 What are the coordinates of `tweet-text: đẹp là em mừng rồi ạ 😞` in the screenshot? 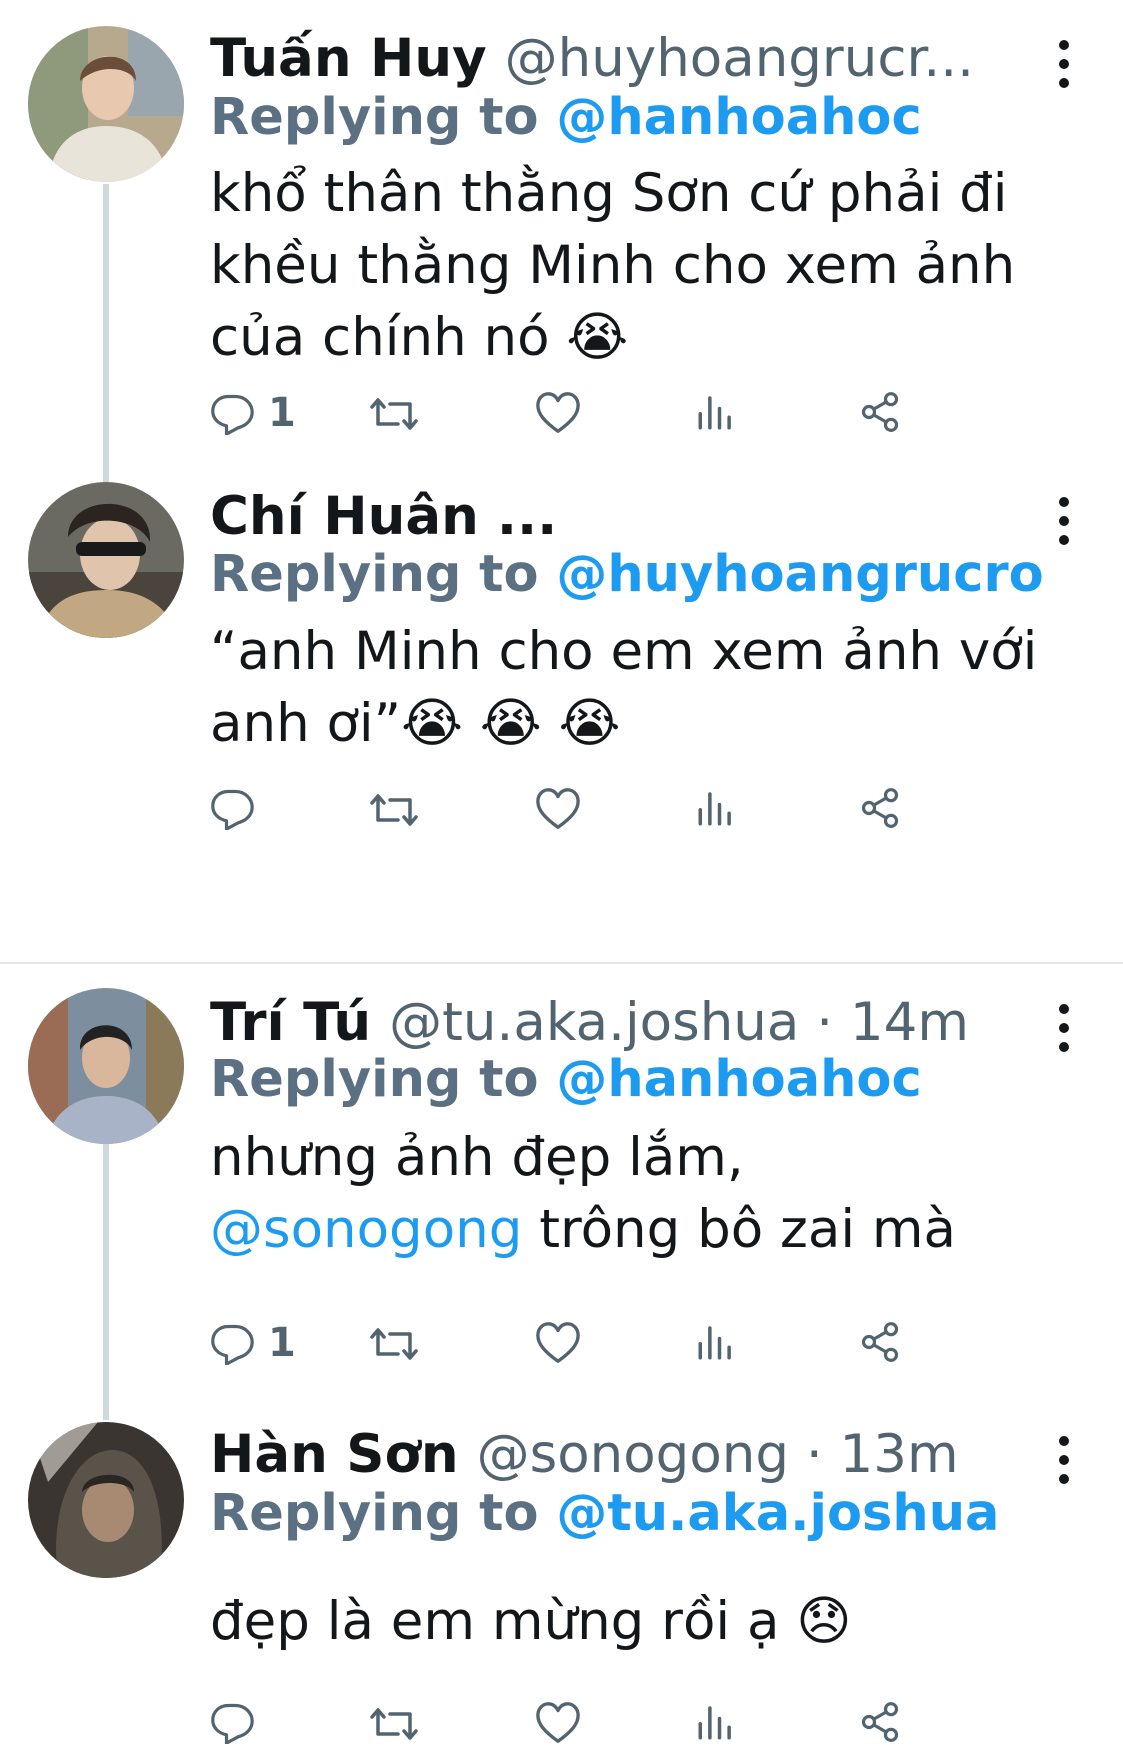 It's located at (531, 1622).